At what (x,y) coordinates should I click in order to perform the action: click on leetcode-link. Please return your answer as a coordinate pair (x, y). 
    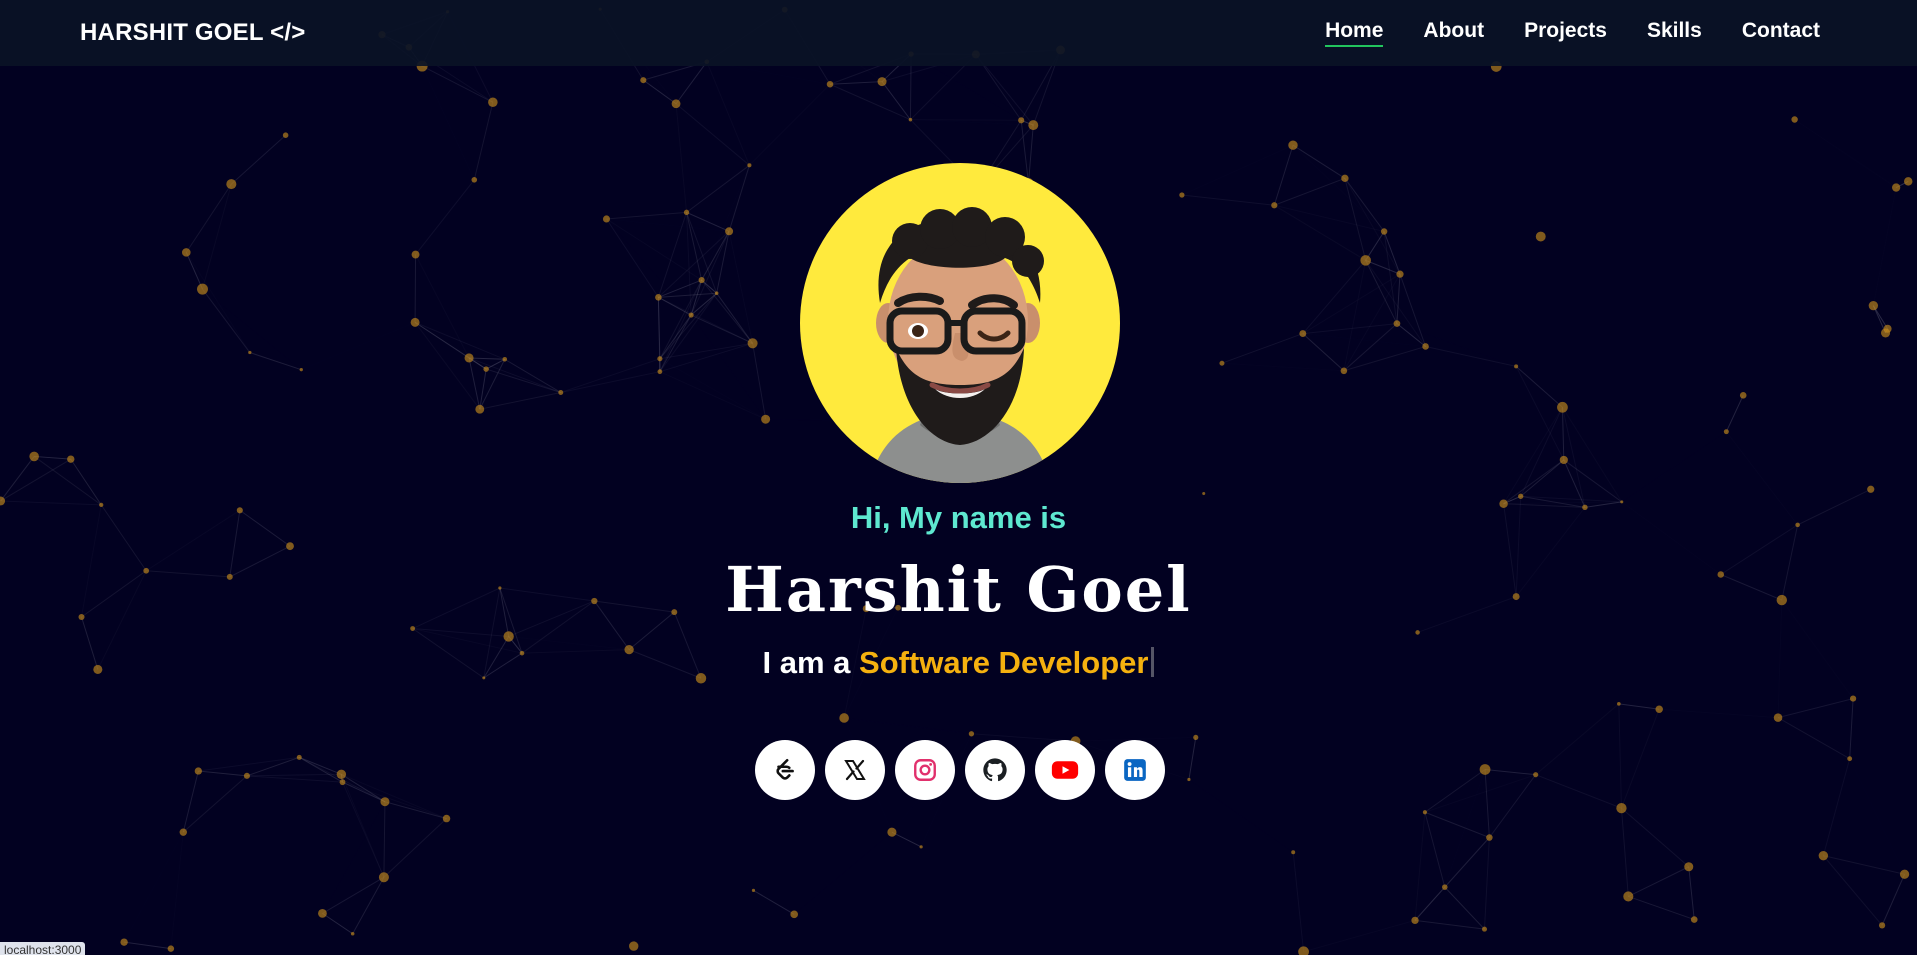
    Looking at the image, I should click on (785, 770).